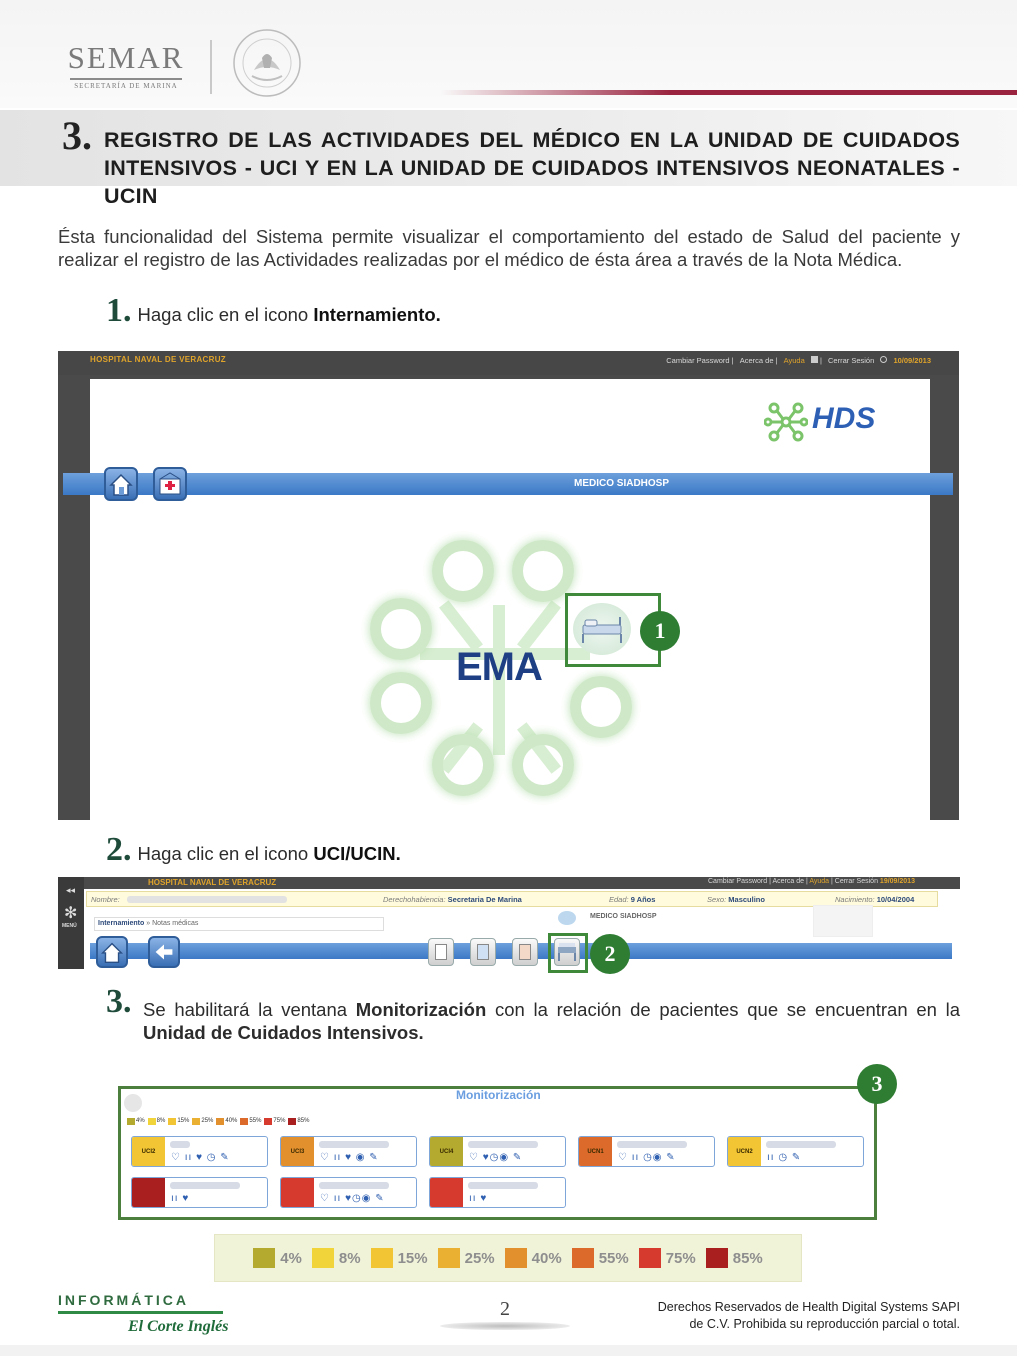 This screenshot has width=1017, height=1356. Describe the element at coordinates (377, 314) in the screenshot. I see `step-emphasis: Internamiento.` at that location.